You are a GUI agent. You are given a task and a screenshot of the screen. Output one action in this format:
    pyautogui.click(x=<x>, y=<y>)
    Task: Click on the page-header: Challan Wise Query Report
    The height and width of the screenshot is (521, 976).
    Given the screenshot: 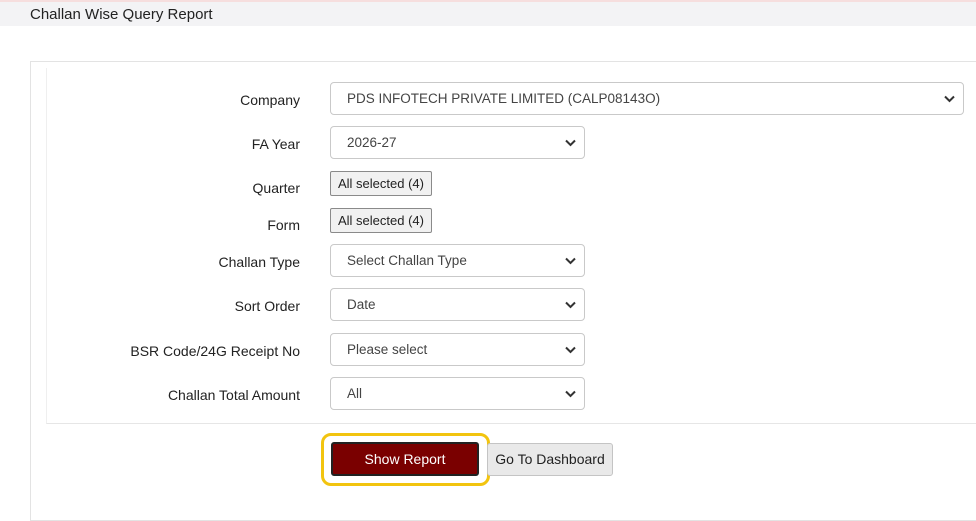 What is the action you would take?
    pyautogui.click(x=488, y=13)
    